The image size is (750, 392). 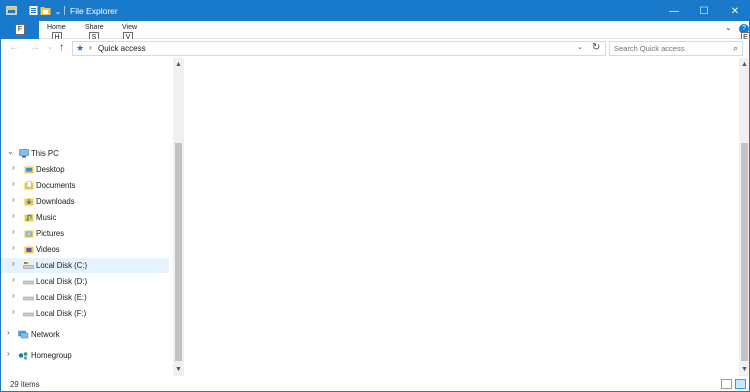 What do you see at coordinates (375, 11) in the screenshot?
I see `title-bar: ⌄ File Explorer — ☐ ✕` at bounding box center [375, 11].